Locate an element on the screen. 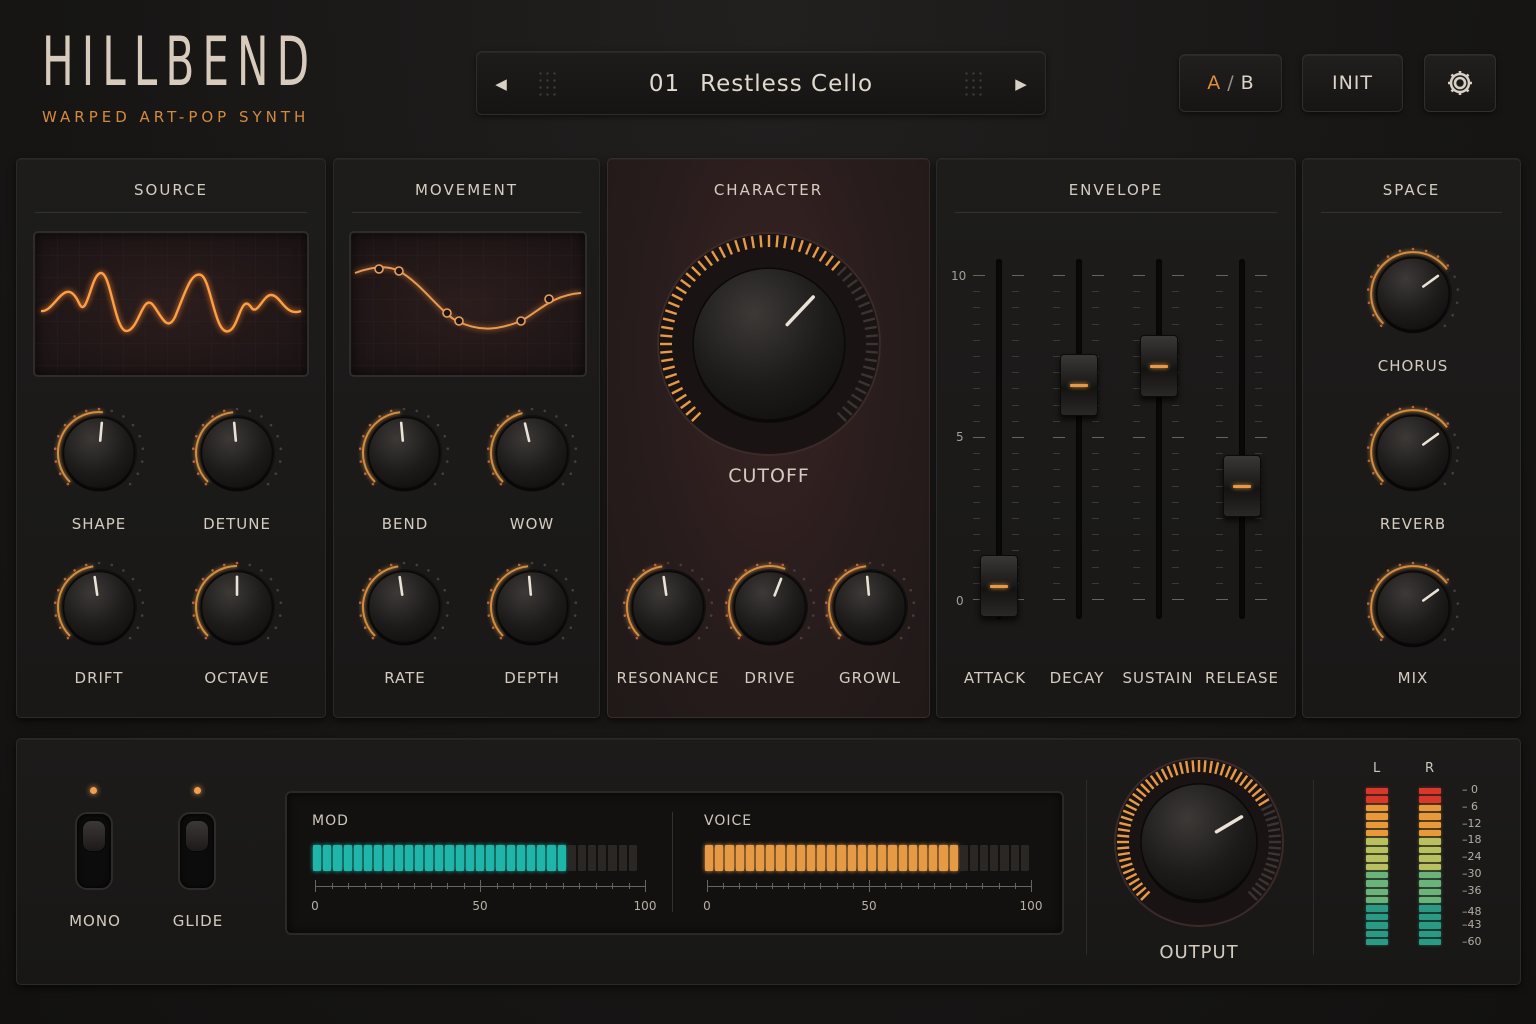 The width and height of the screenshot is (1536, 1024). attack-fader is located at coordinates (999, 586).